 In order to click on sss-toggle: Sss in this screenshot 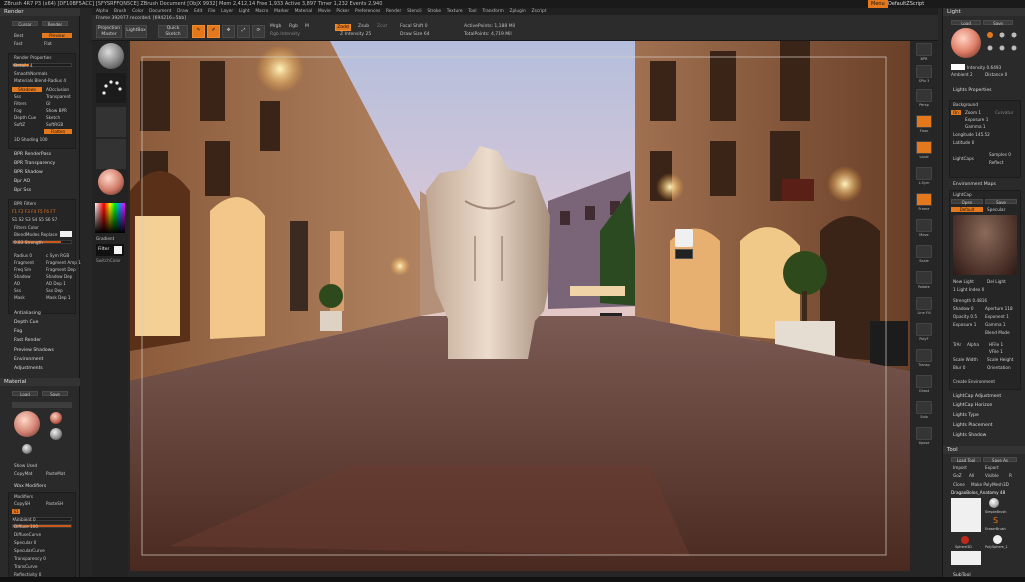, I will do `click(17, 96)`.